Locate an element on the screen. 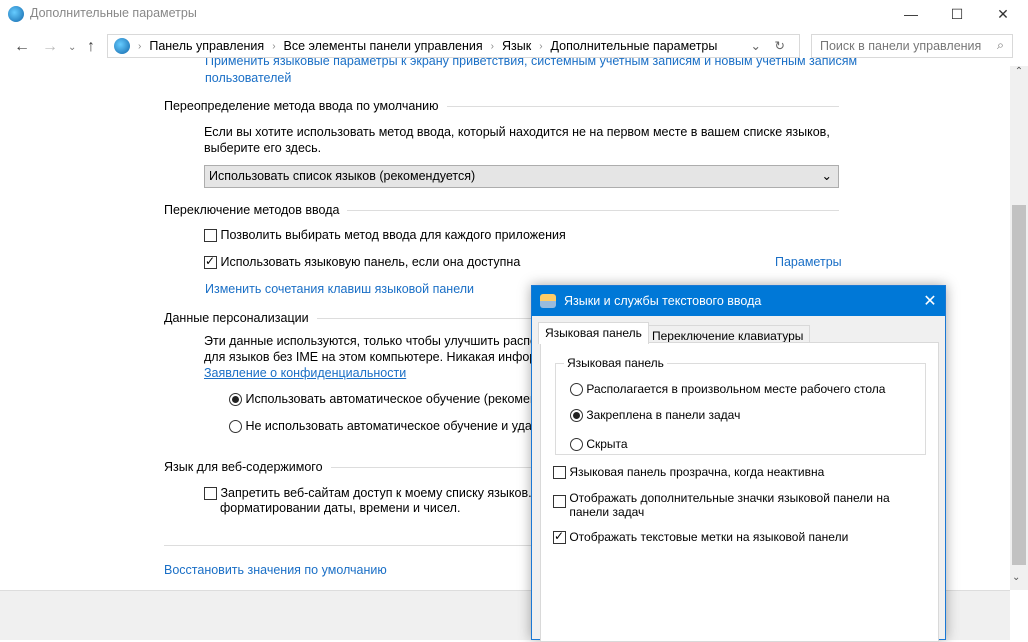  window-title: Дополнительные параметры is located at coordinates (113, 13).